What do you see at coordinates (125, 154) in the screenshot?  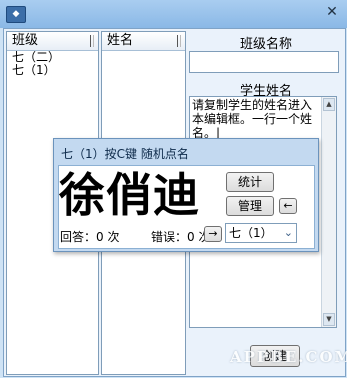 I see `dialog-title: 七（1）按C键 随机点名` at bounding box center [125, 154].